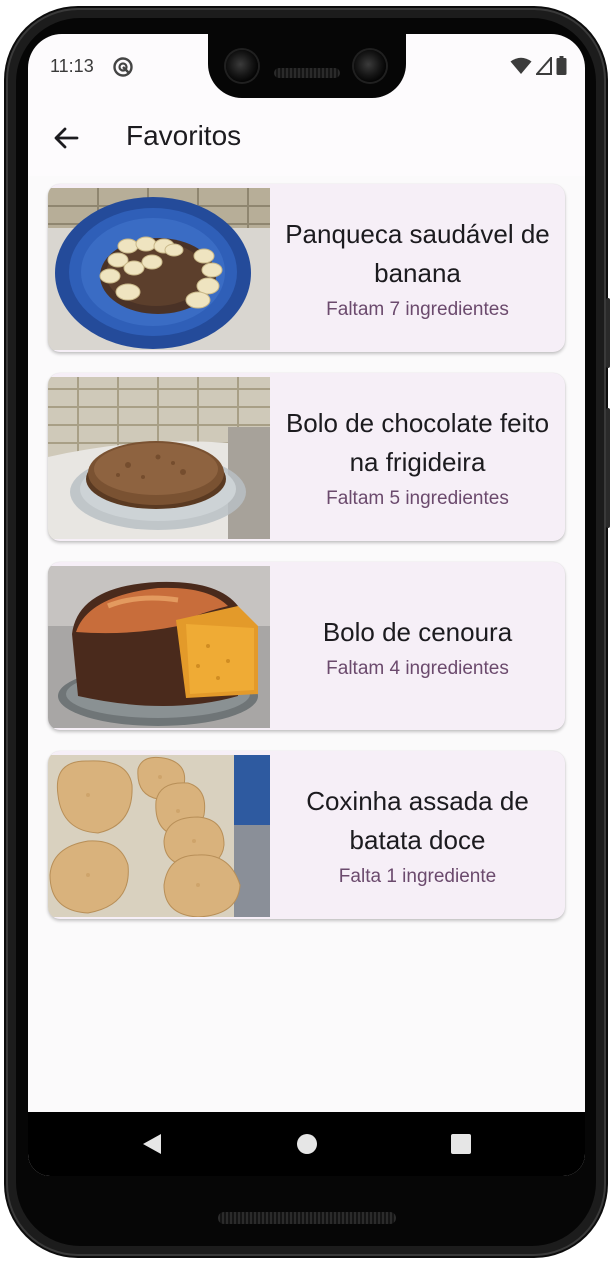 The width and height of the screenshot is (612, 1262). I want to click on square-recents-icon, so click(461, 1144).